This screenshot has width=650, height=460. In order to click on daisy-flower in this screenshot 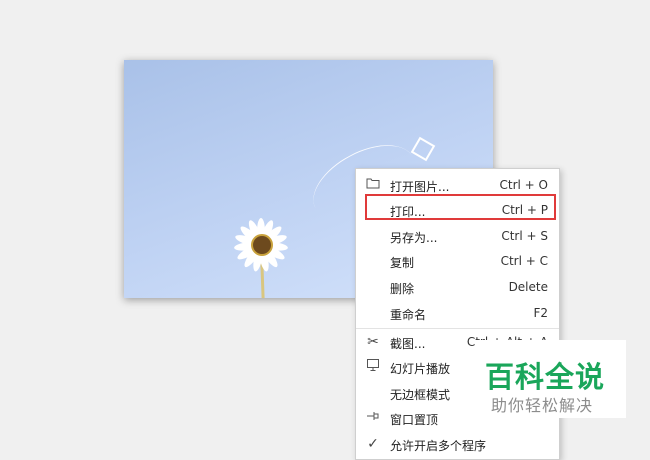, I will do `click(261, 245)`.